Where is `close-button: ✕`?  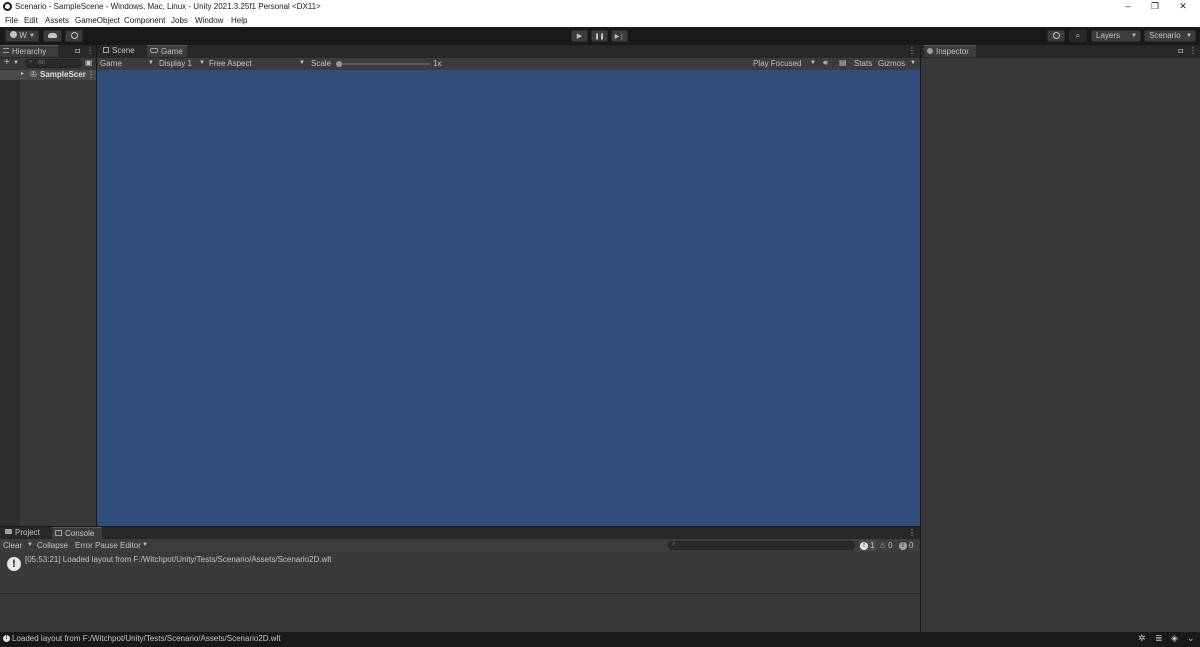
close-button: ✕ is located at coordinates (1183, 7).